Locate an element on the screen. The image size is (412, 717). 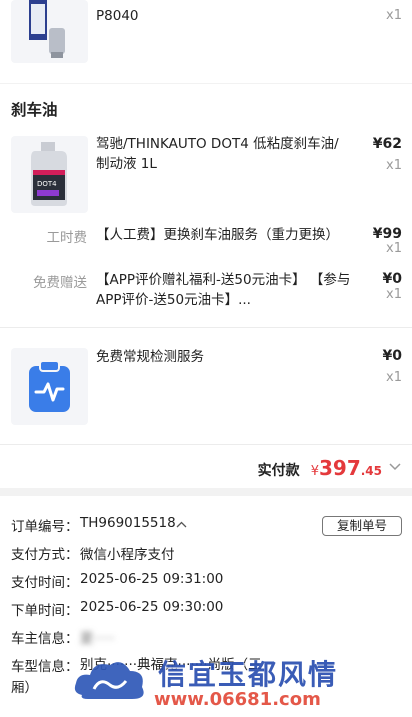
chevron-down-icon is located at coordinates (395, 467).